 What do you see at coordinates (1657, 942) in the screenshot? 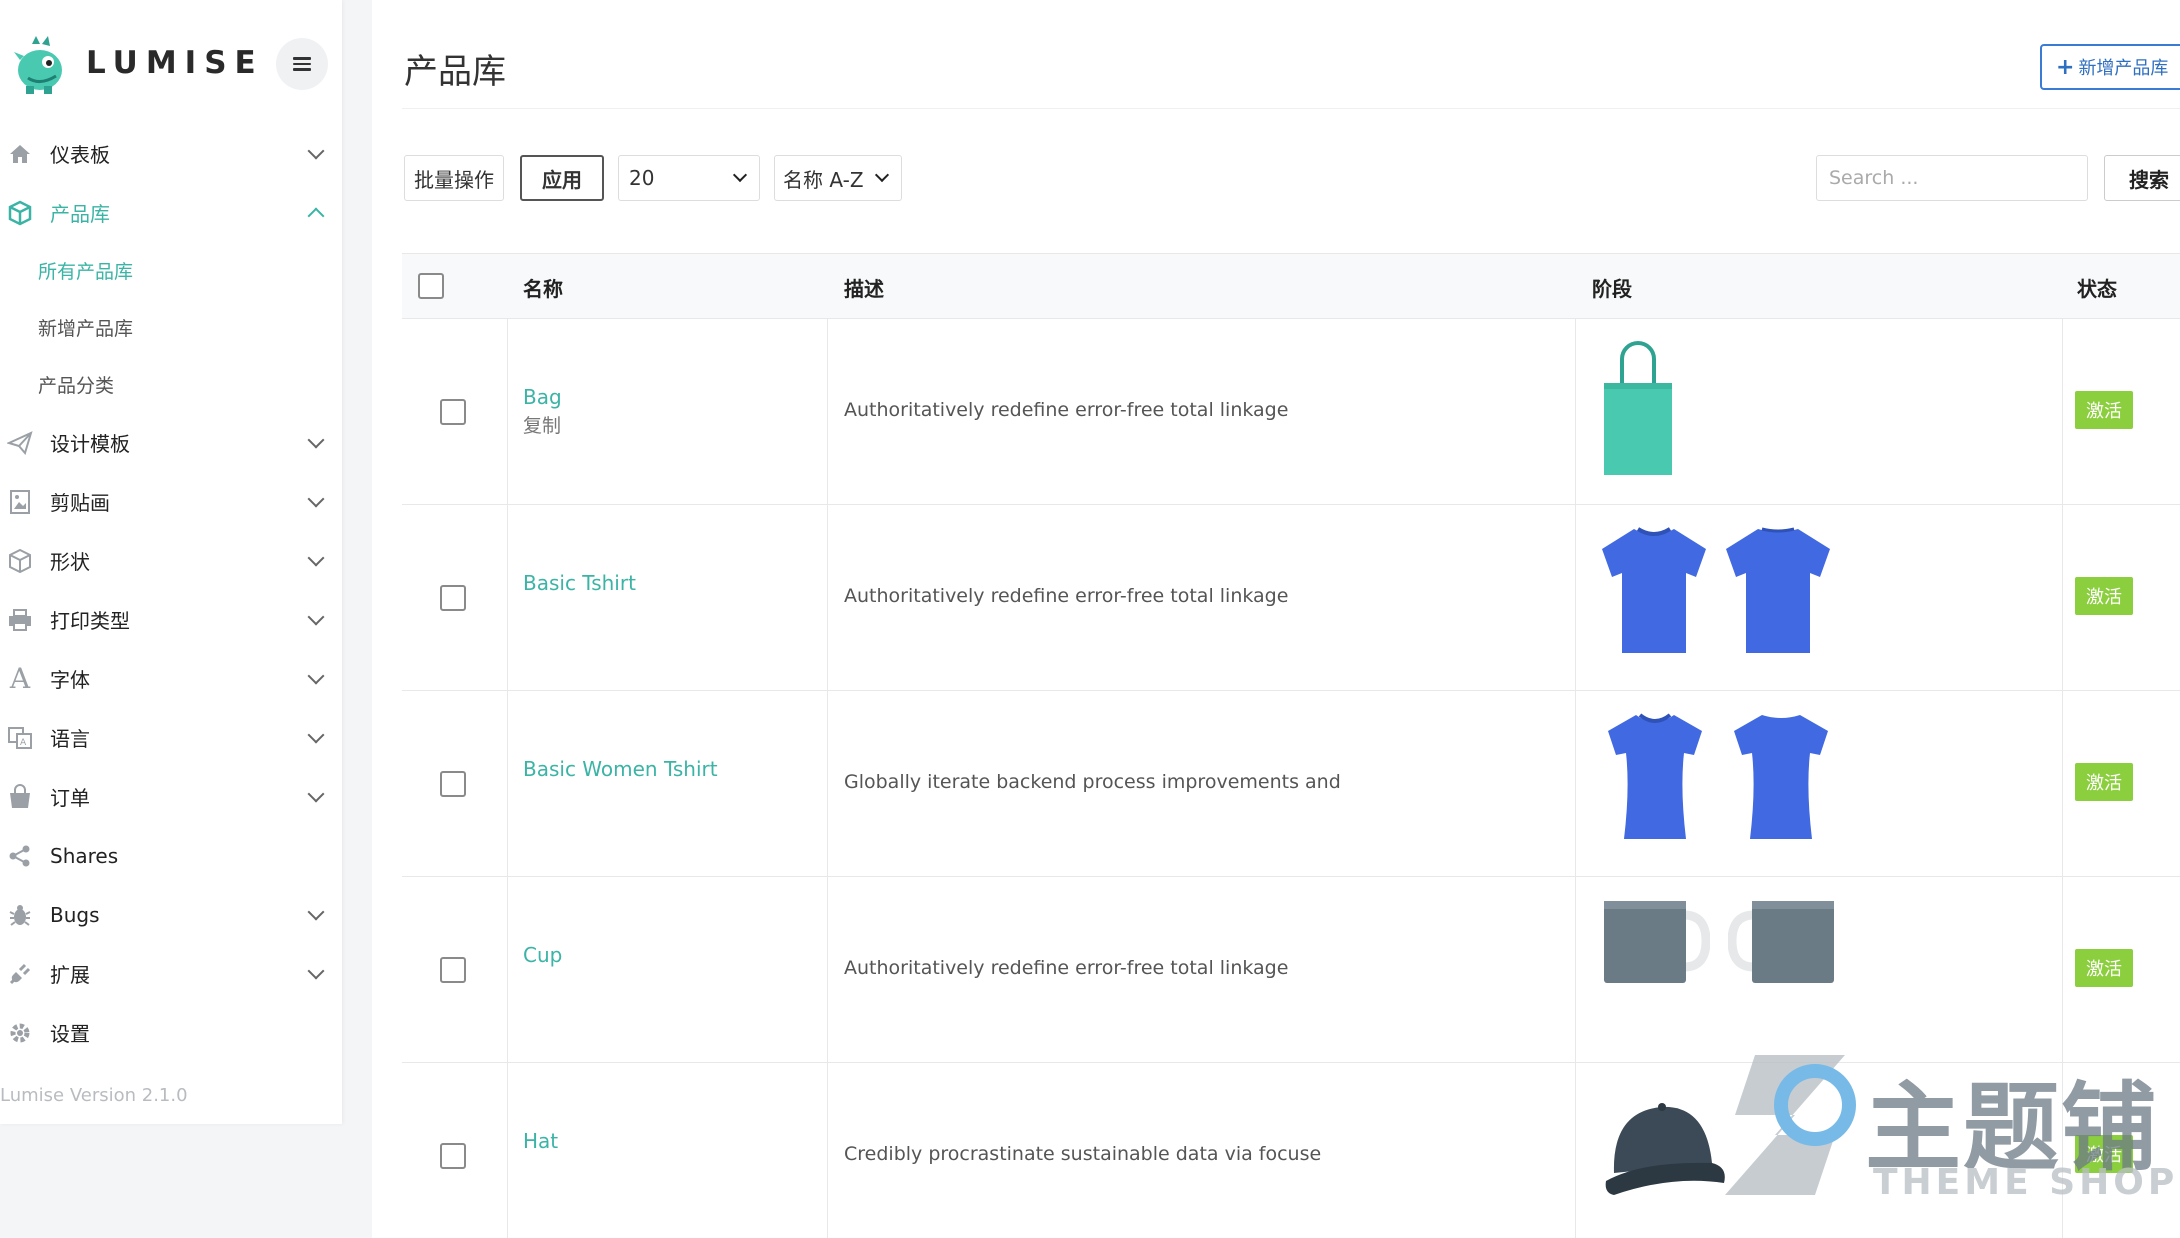
I see `mug-right-thumbnail` at bounding box center [1657, 942].